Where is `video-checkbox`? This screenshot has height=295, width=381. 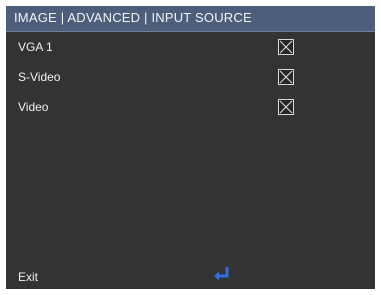
video-checkbox is located at coordinates (286, 107).